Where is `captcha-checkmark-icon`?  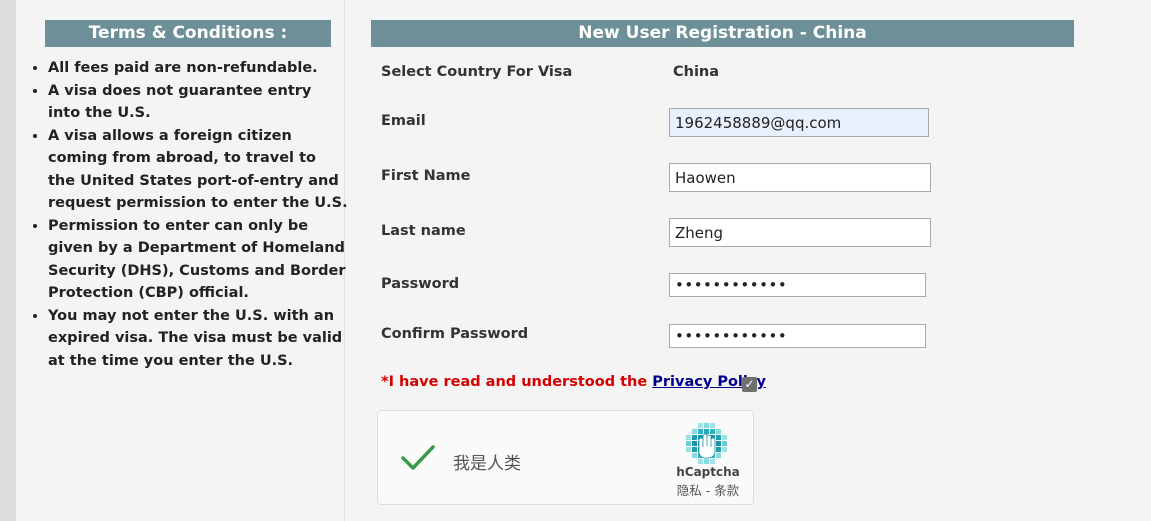 captcha-checkmark-icon is located at coordinates (418, 458).